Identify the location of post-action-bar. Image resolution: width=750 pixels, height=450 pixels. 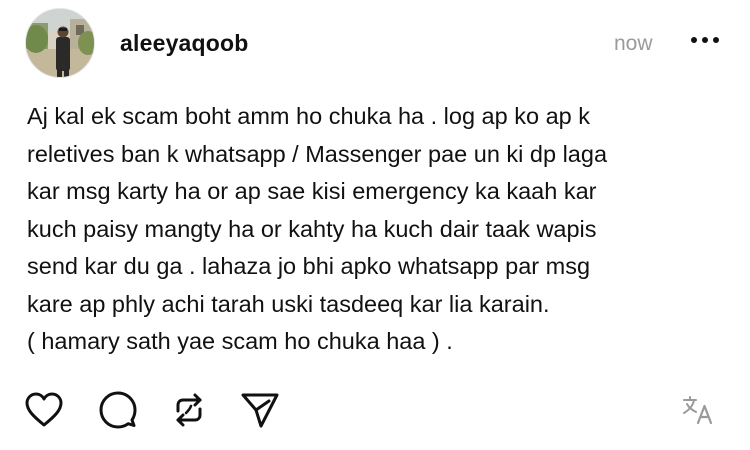
(374, 410).